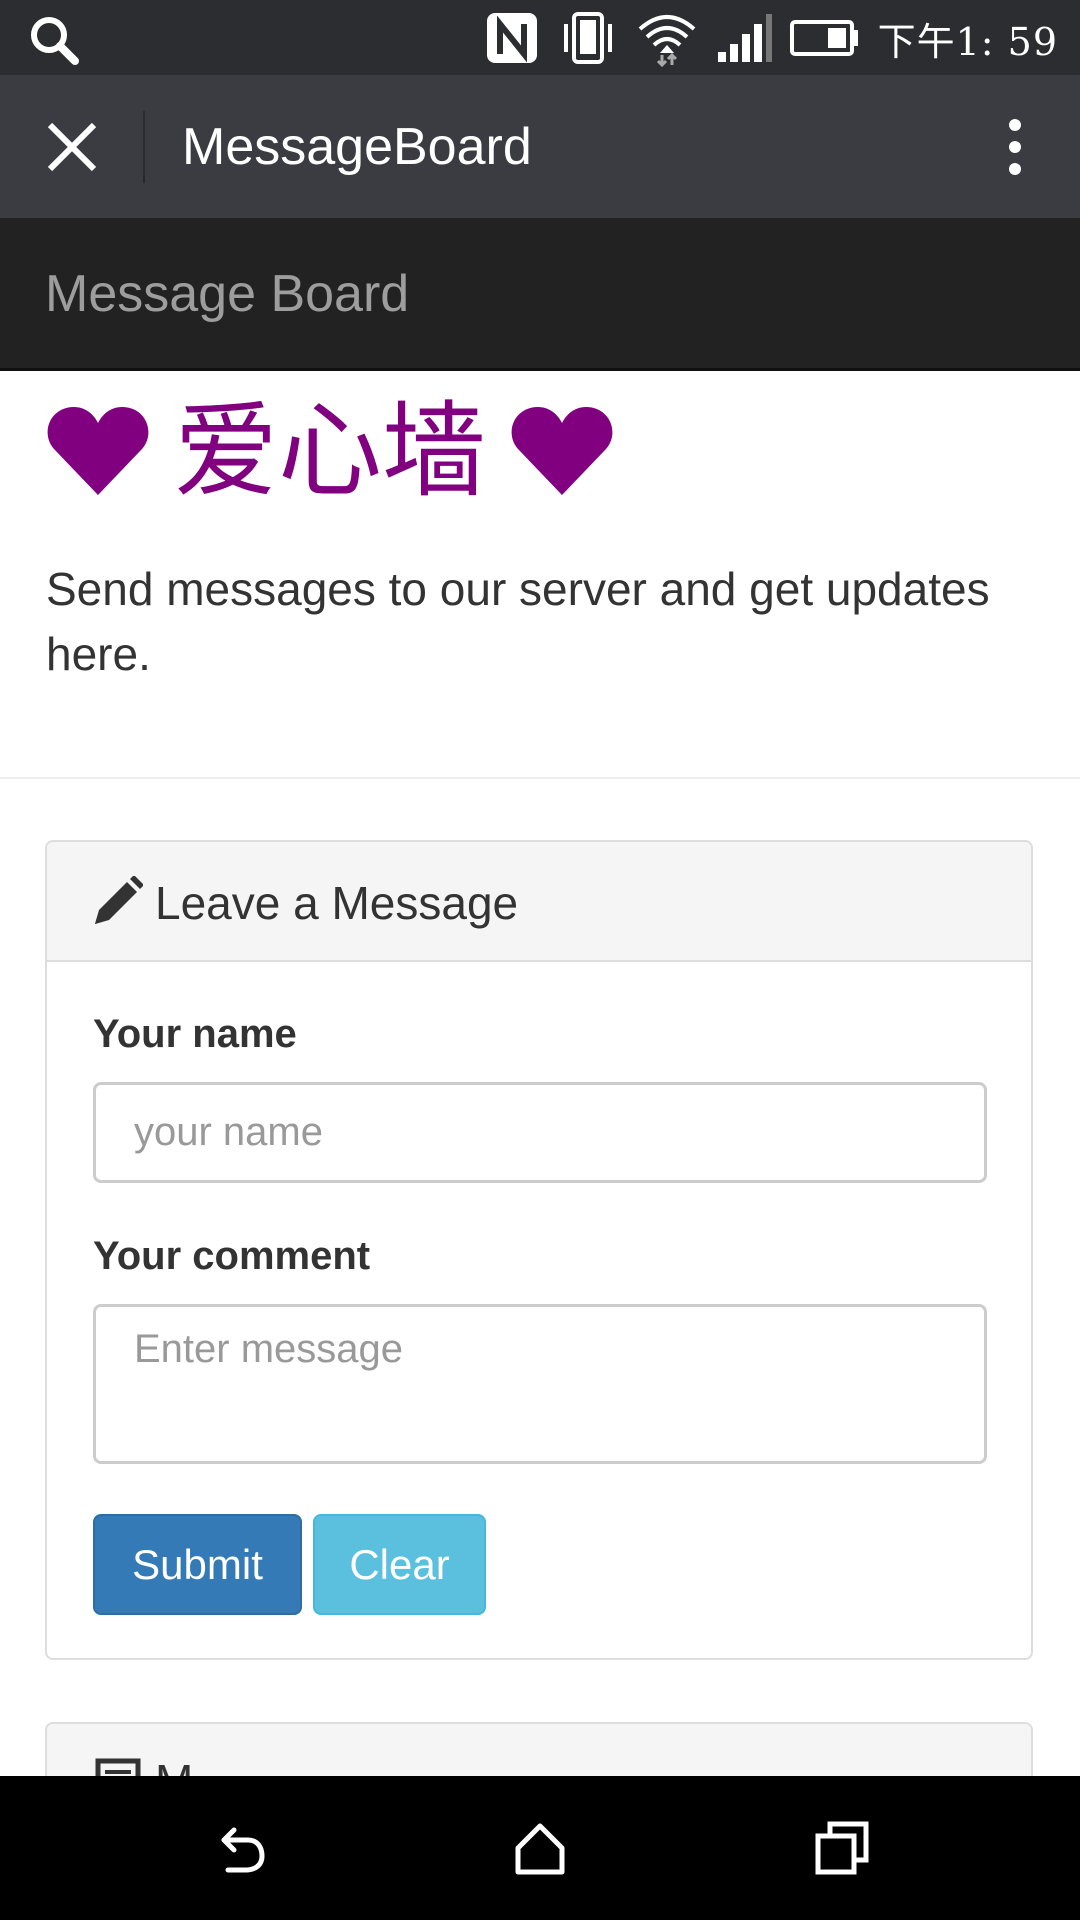 The width and height of the screenshot is (1080, 1920). What do you see at coordinates (357, 147) in the screenshot?
I see `app-title: MessageBoard` at bounding box center [357, 147].